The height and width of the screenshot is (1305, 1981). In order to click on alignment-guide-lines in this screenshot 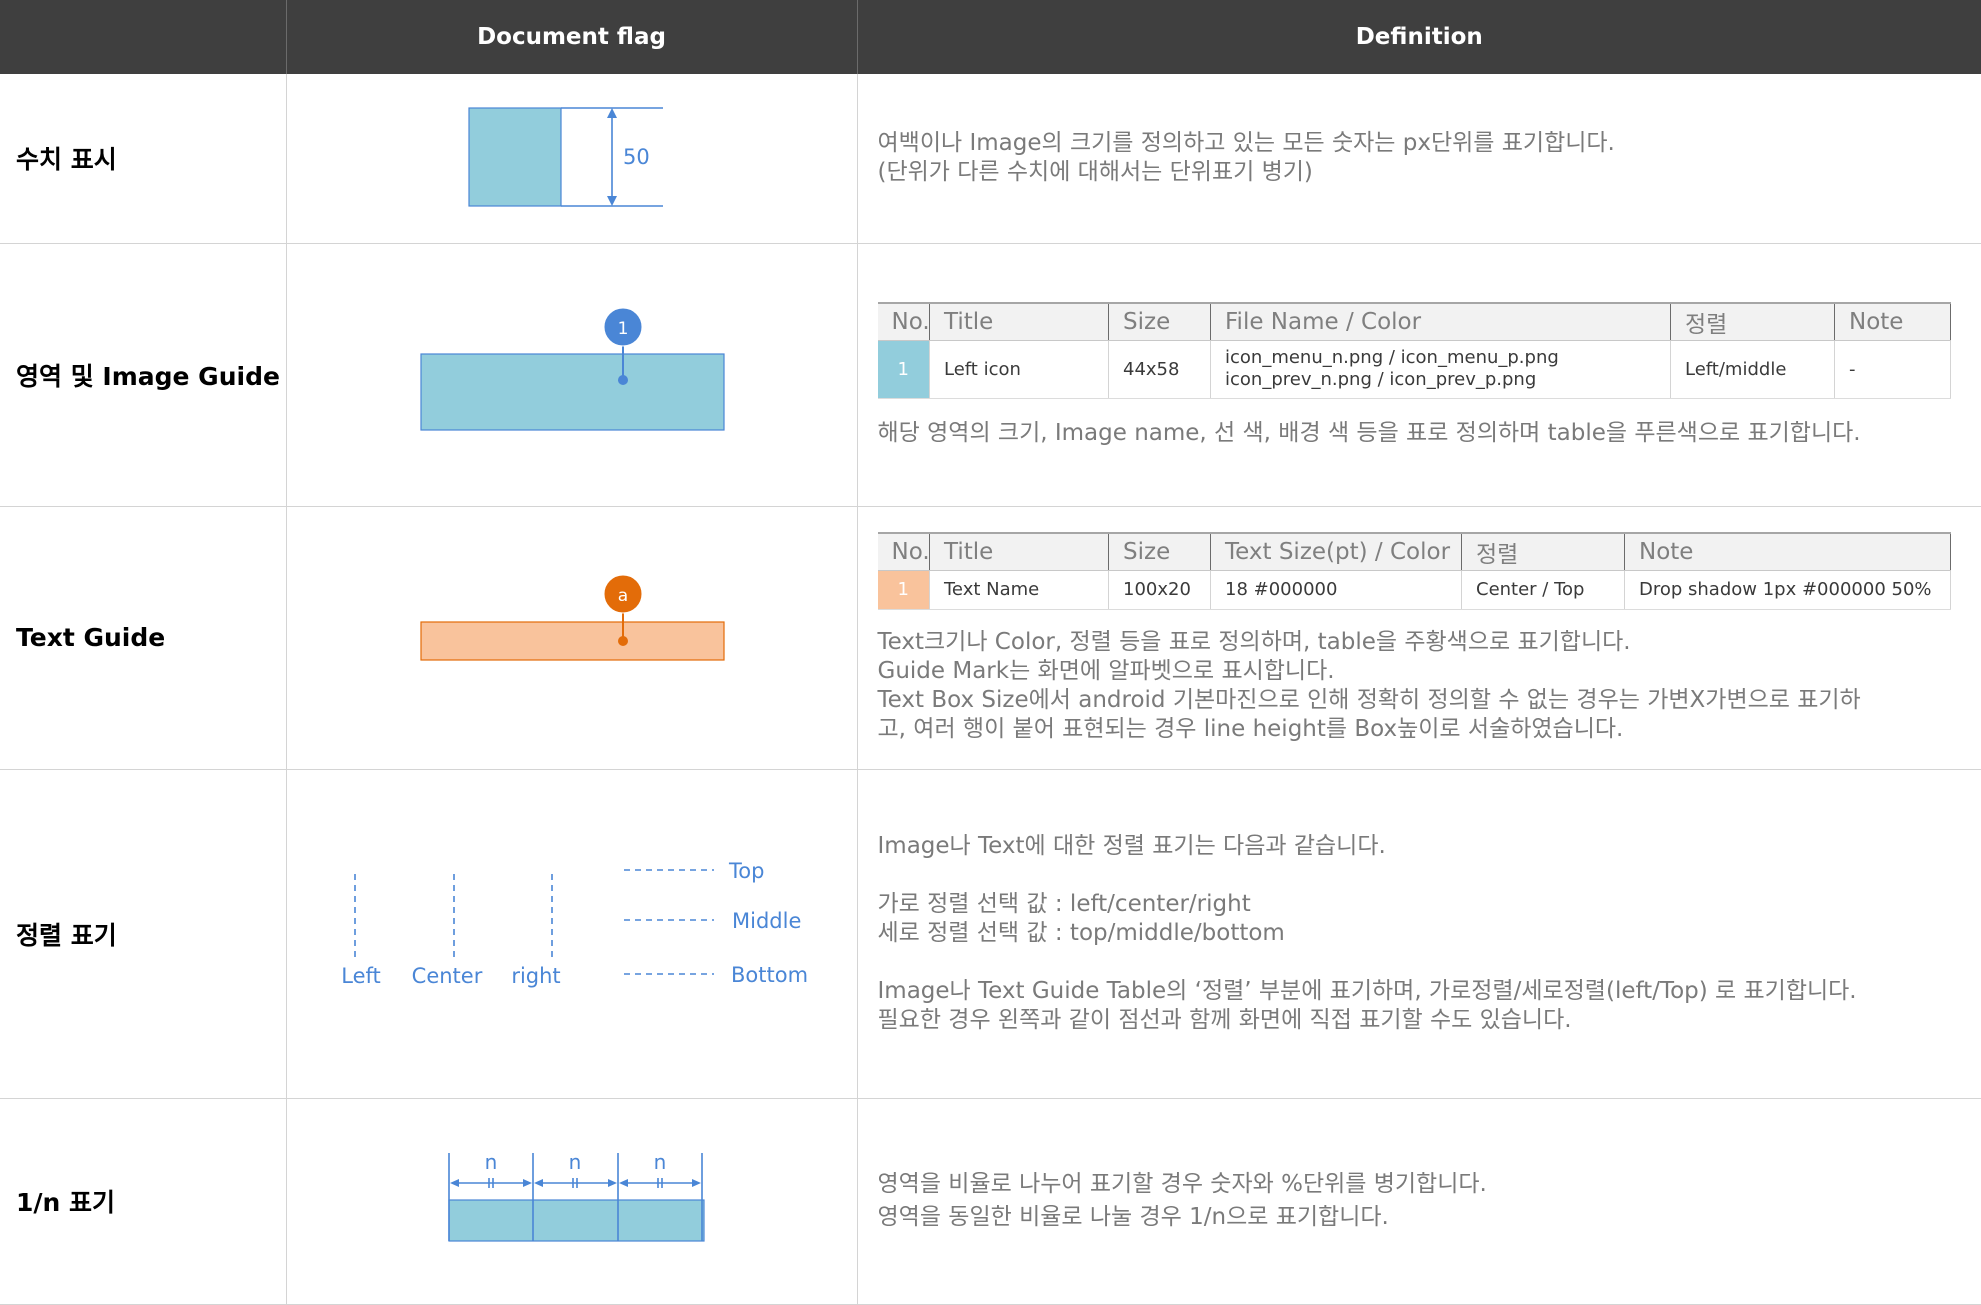, I will do `click(533, 921)`.